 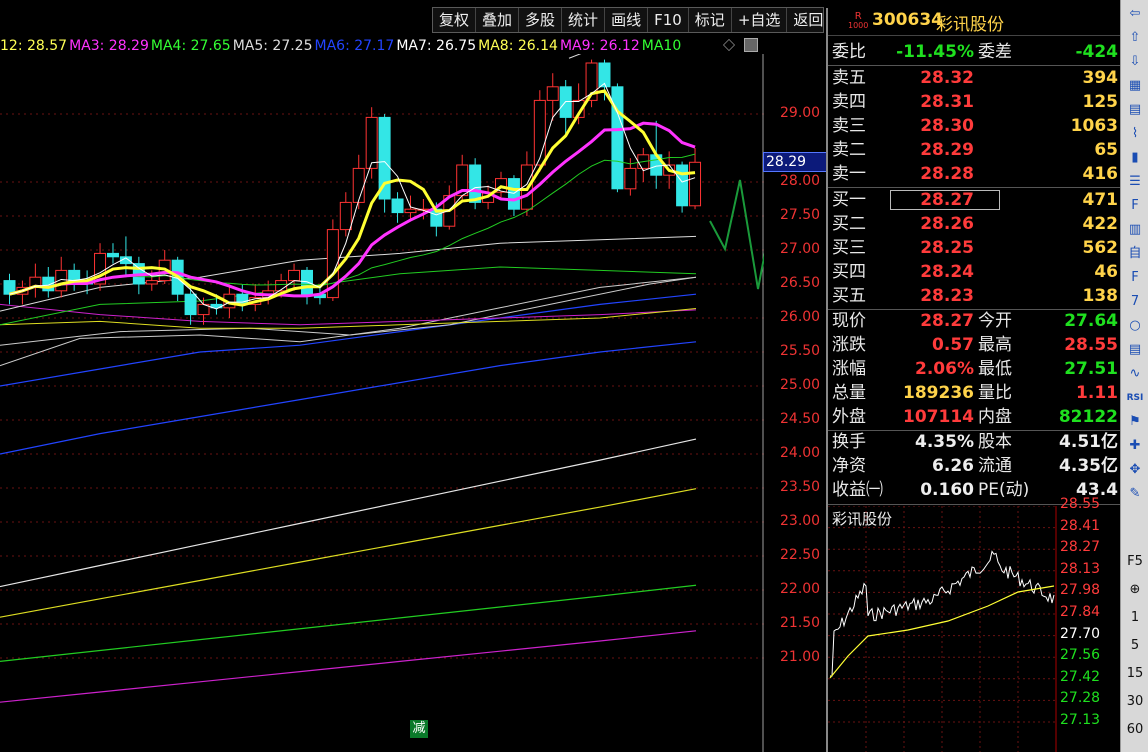 What do you see at coordinates (947, 78) in the screenshot?
I see `quote-value: 28.32` at bounding box center [947, 78].